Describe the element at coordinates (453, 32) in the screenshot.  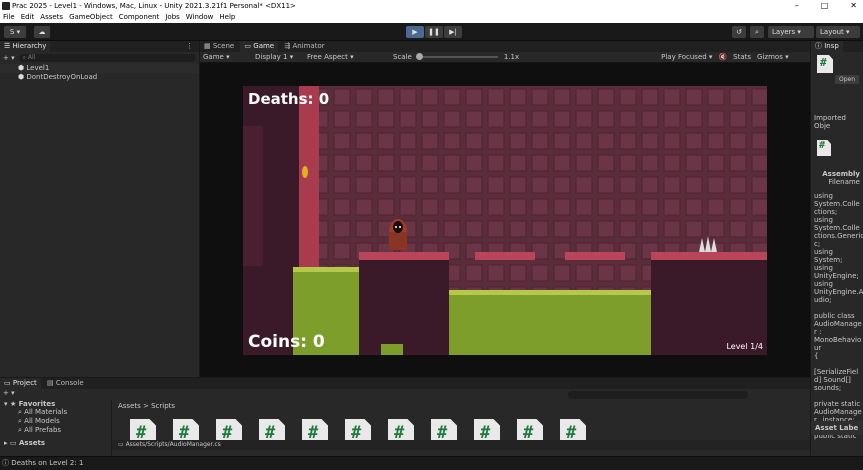
I see `step-button: ▶|` at that location.